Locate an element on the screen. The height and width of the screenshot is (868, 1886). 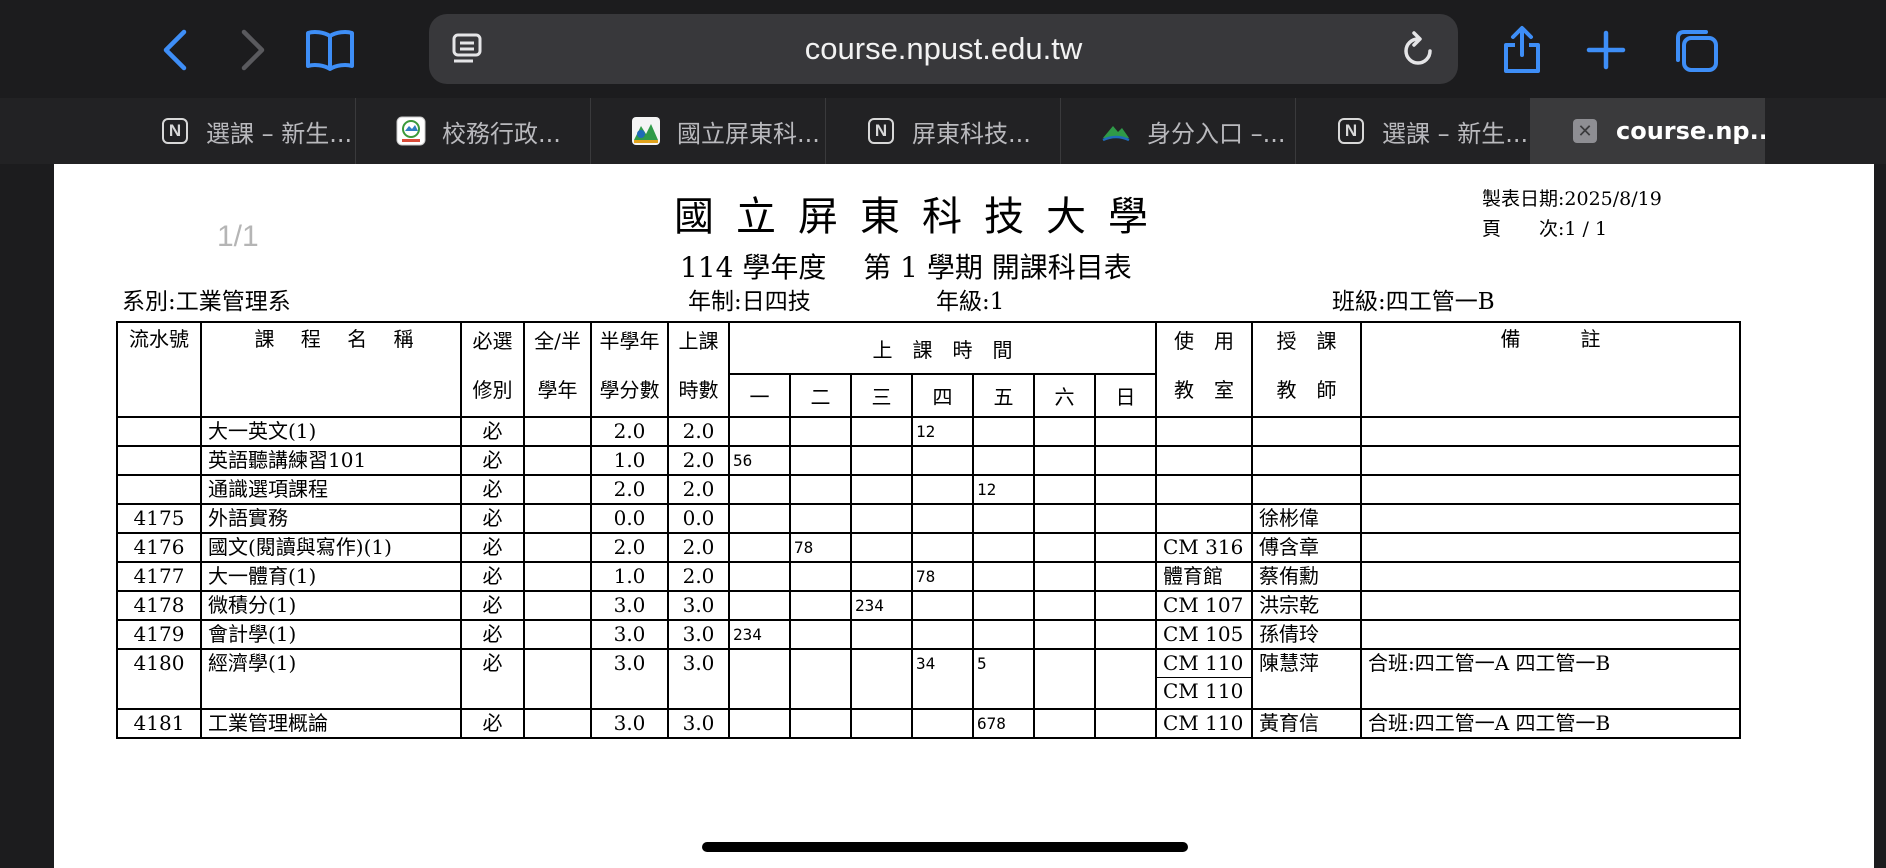
course-name: 微積分(1) is located at coordinates (331, 605).